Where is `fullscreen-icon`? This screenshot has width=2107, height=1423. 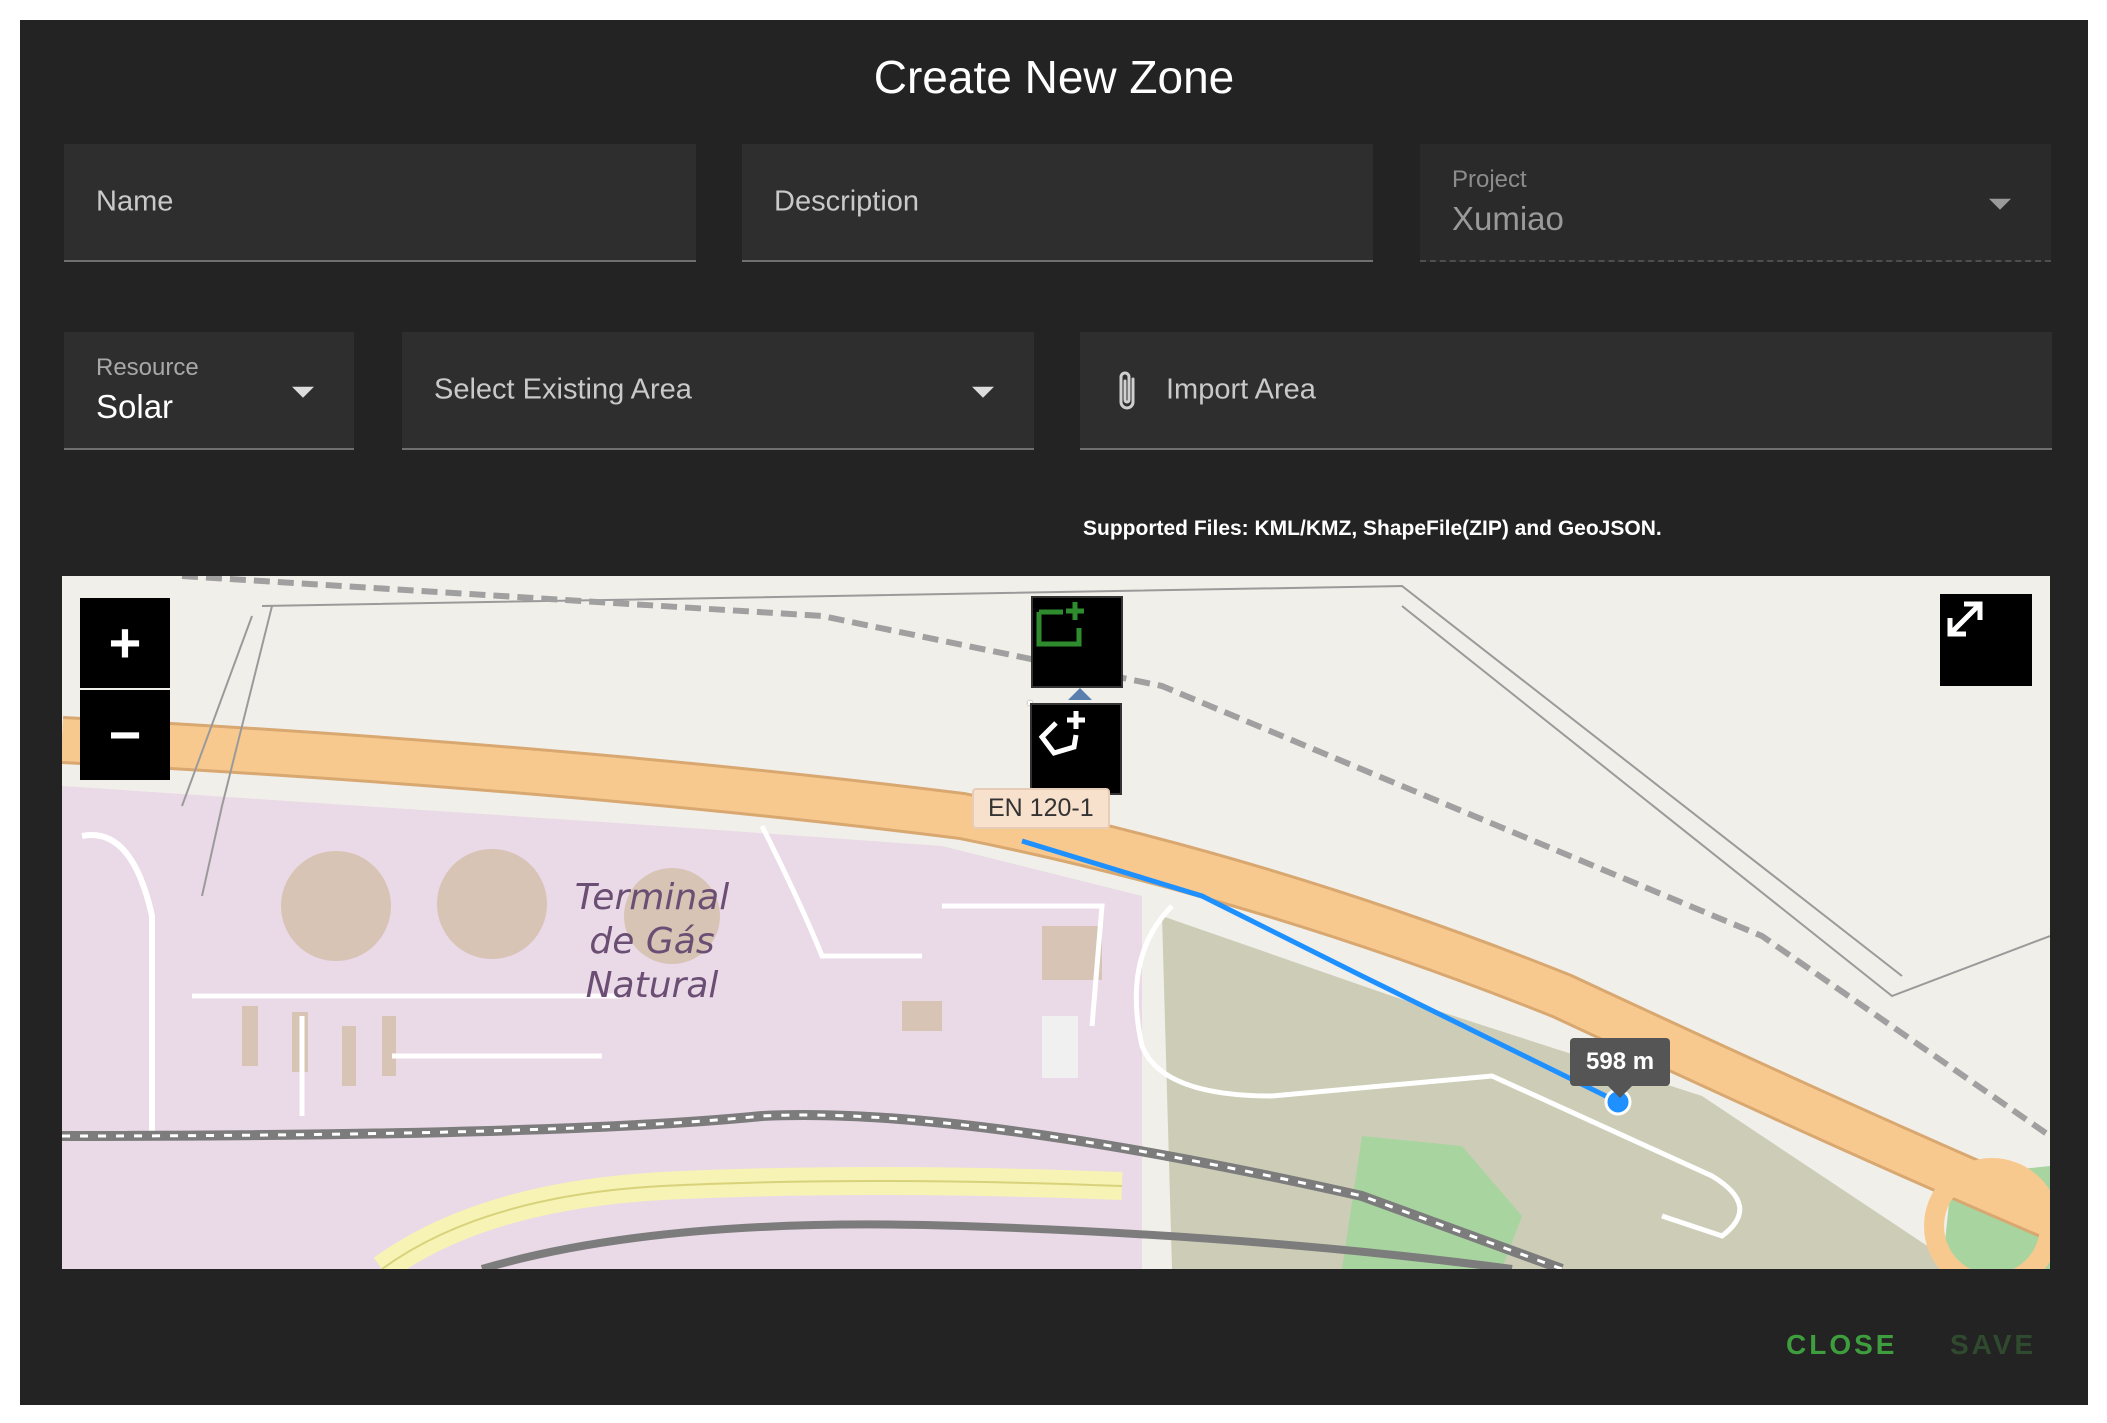 fullscreen-icon is located at coordinates (1965, 619).